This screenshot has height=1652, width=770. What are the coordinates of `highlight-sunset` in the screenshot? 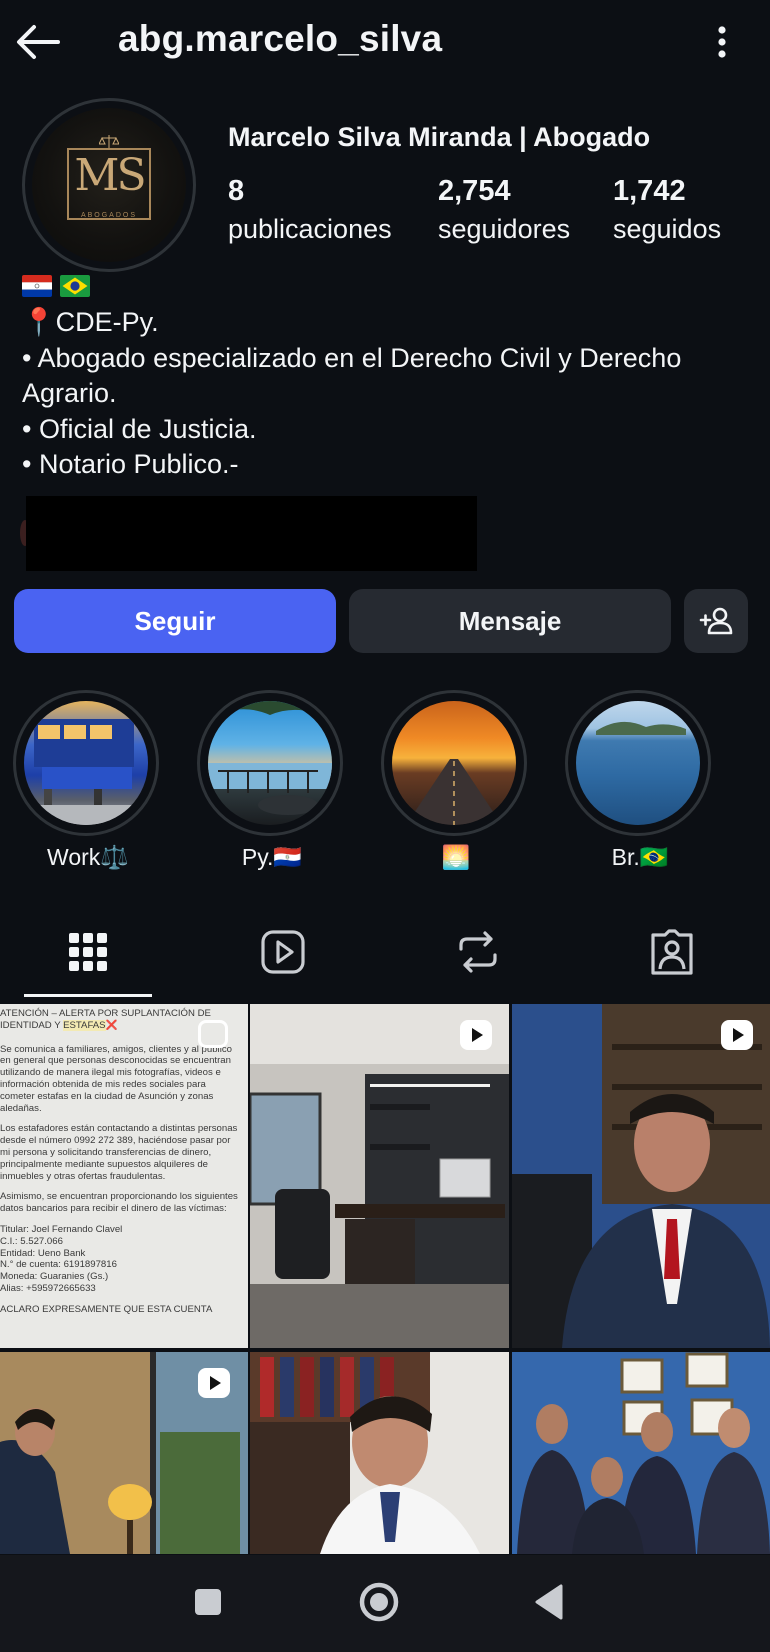 It's located at (454, 763).